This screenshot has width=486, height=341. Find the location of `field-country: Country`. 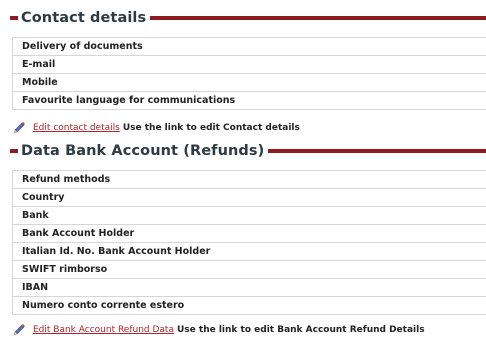

field-country: Country is located at coordinates (249, 197).